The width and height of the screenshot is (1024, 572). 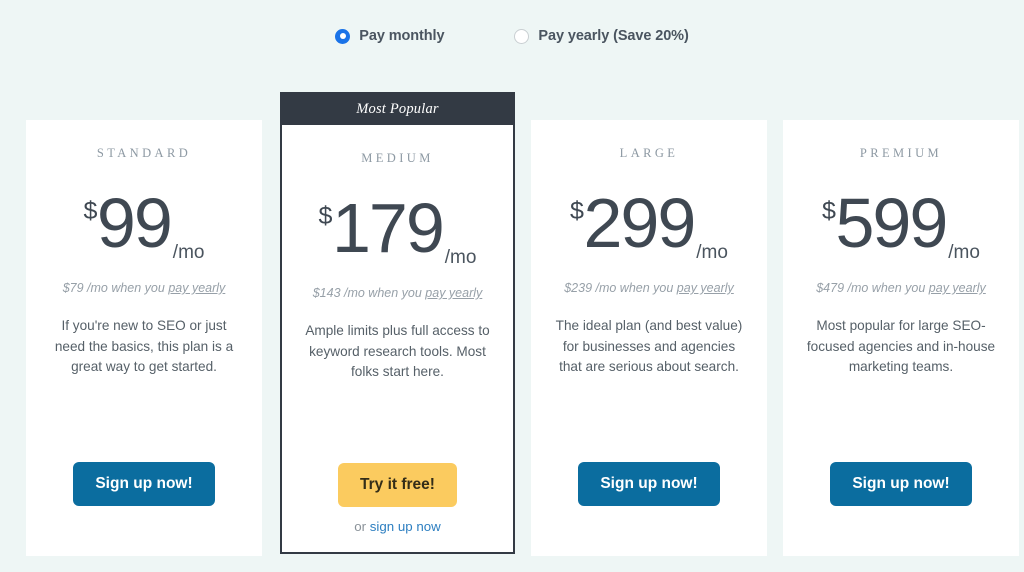 I want to click on price-amount: 299, so click(x=639, y=223).